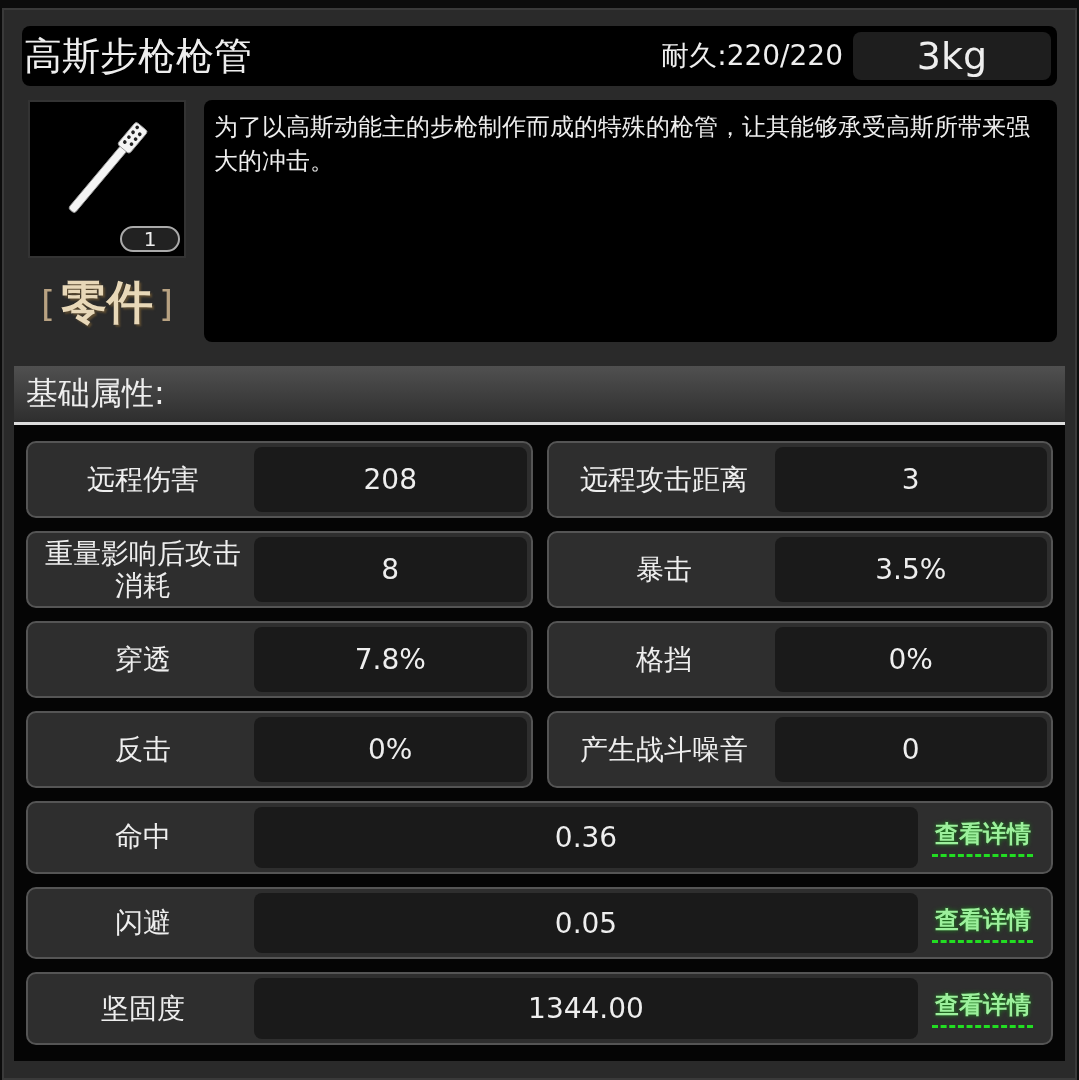 This screenshot has width=1079, height=1080. I want to click on durability-text: 耐久:220/220, so click(752, 56).